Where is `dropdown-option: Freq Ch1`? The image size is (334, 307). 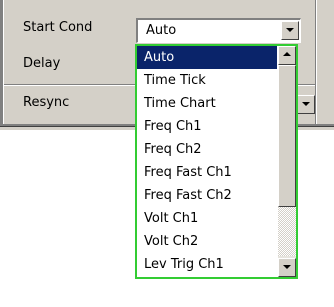
dropdown-option: Freq Ch1 is located at coordinates (207, 126).